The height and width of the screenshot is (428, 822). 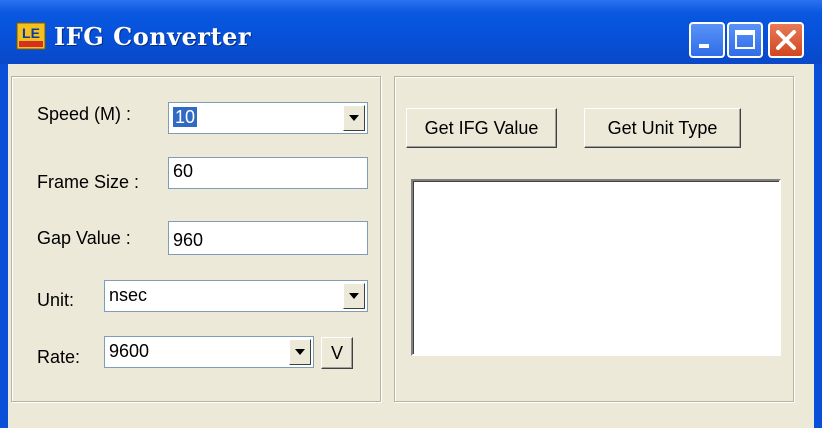 I want to click on speed-dropdown-button, so click(x=354, y=118).